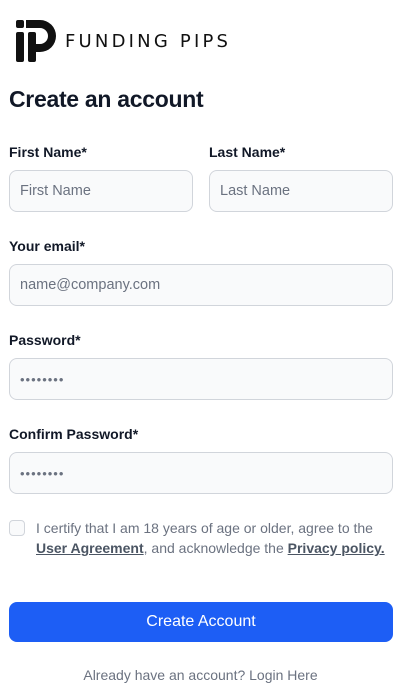 Image resolution: width=401 pixels, height=691 pixels. What do you see at coordinates (106, 99) in the screenshot?
I see `page-title: Create an account` at bounding box center [106, 99].